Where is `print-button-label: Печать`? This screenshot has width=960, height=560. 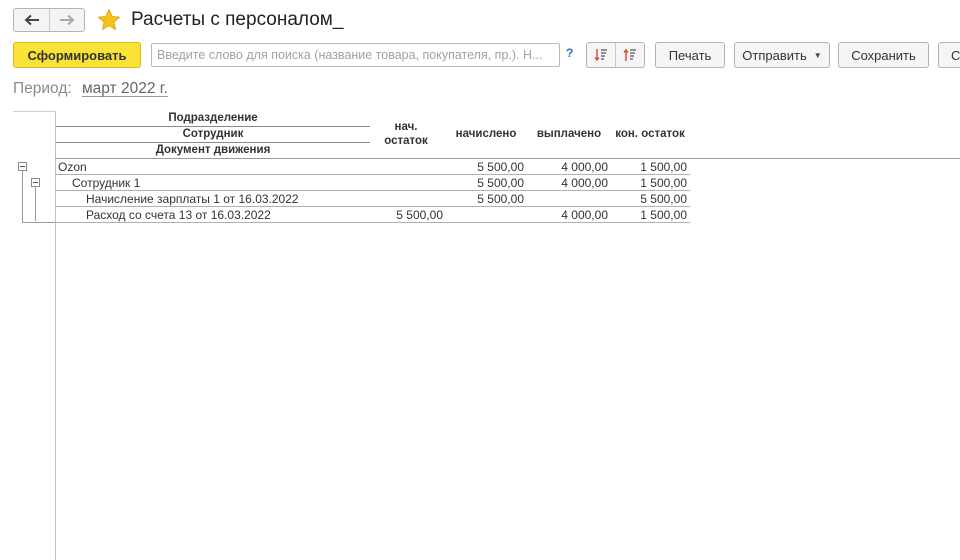
print-button-label: Печать is located at coordinates (690, 55).